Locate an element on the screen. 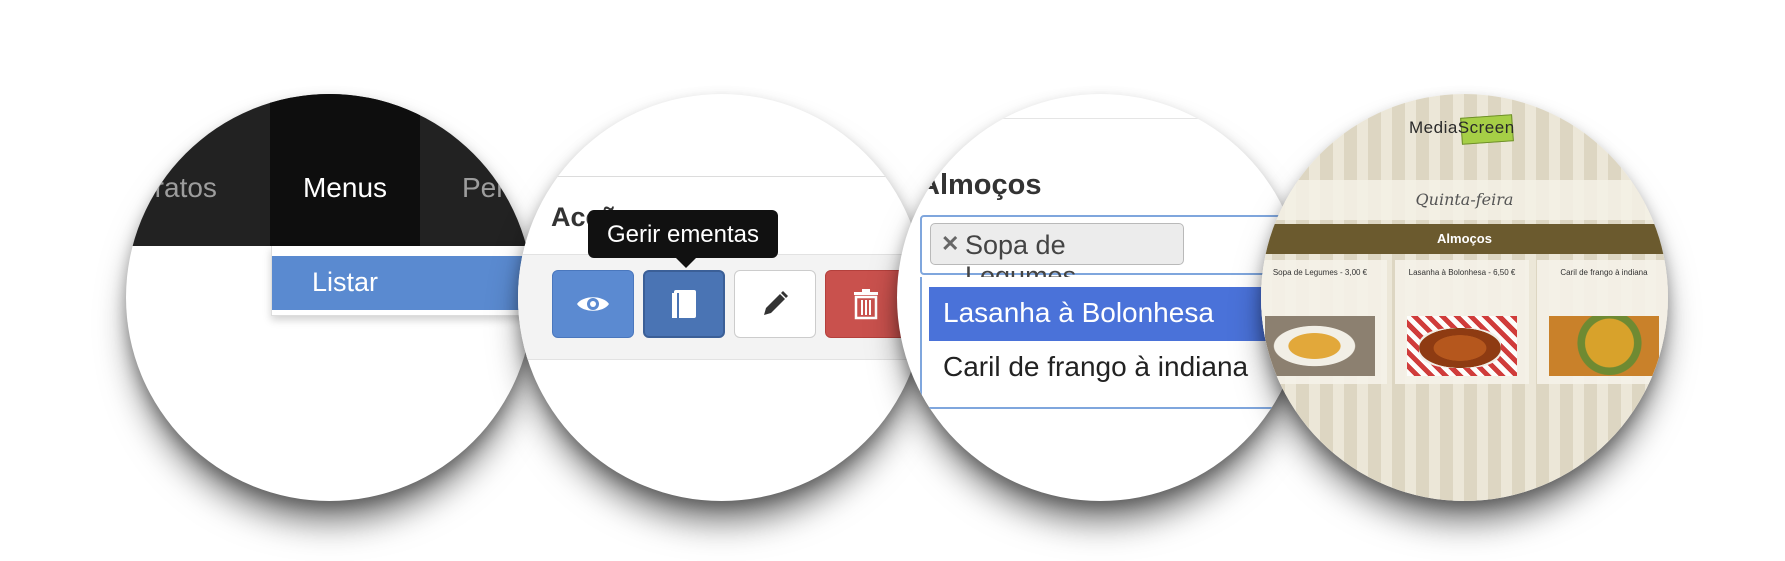 The image size is (1785, 561). nav-item-menus-label: Menus is located at coordinates (345, 187).